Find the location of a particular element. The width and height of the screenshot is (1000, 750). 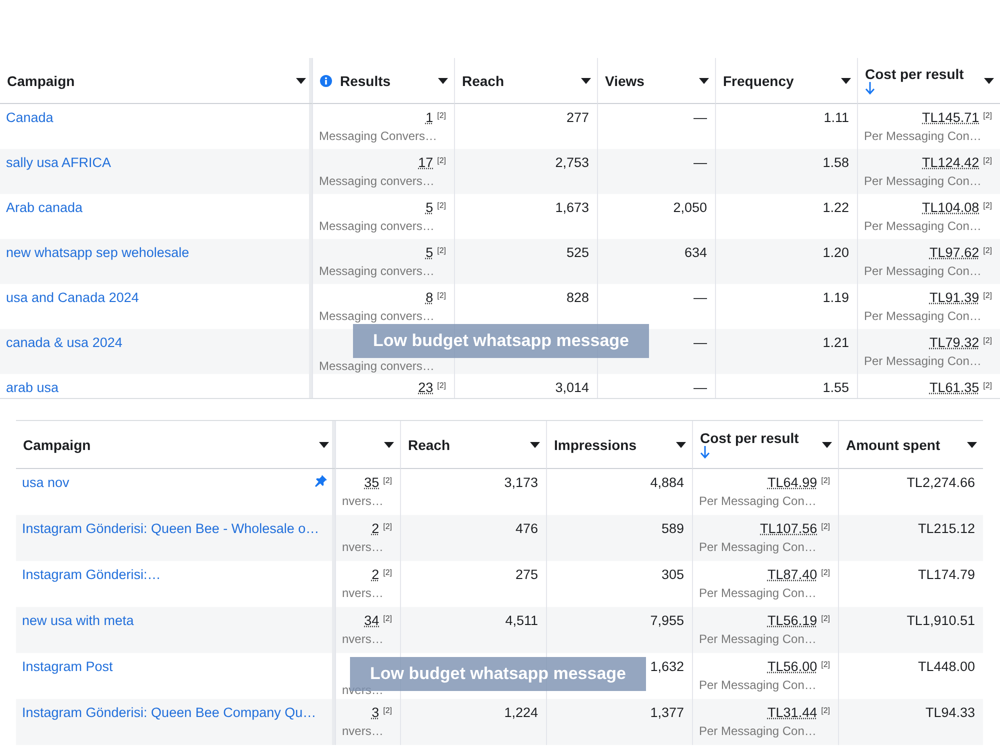

campaign-link: new whatsapp sep weholesale is located at coordinates (98, 252).